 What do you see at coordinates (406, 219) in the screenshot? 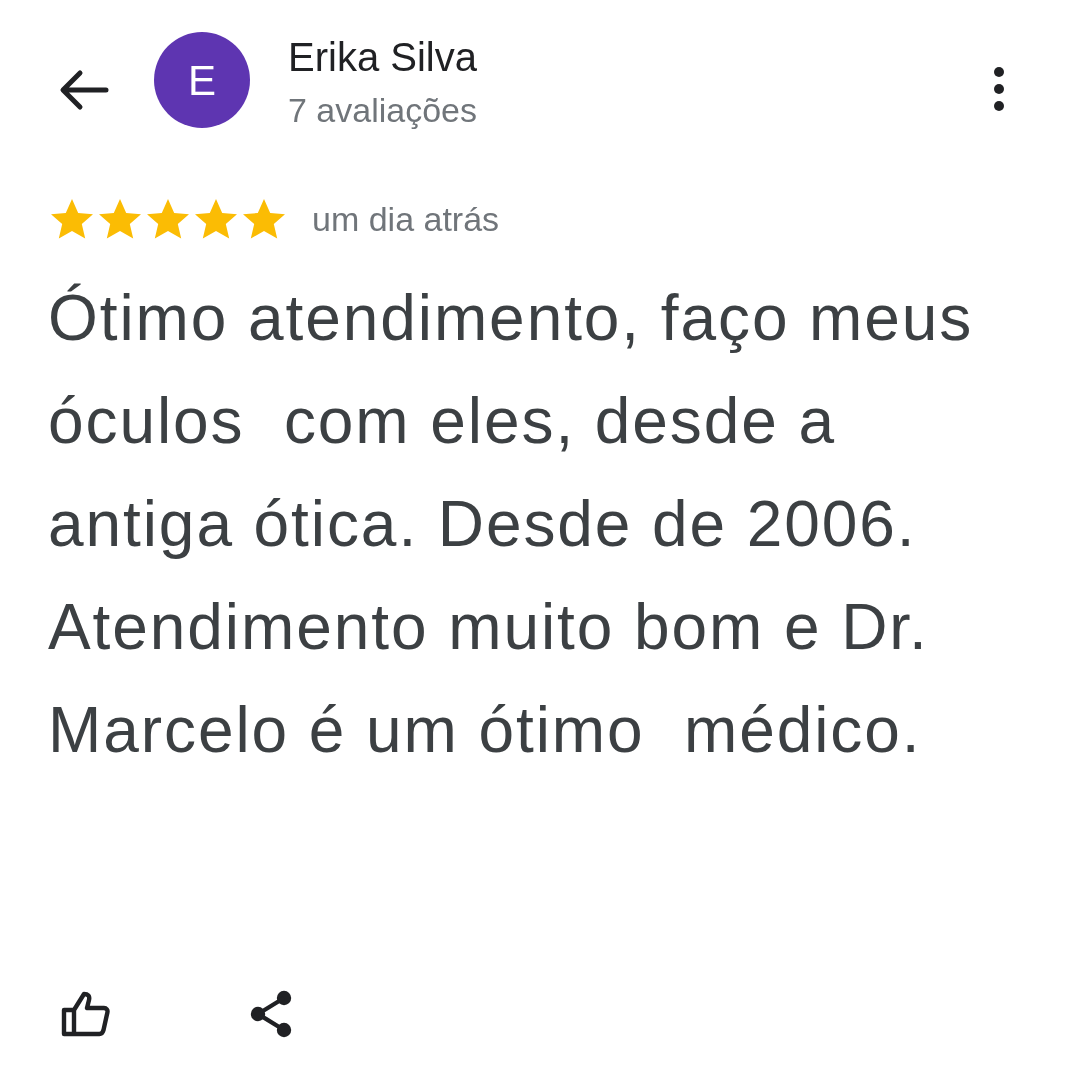
I see `review-time: um dia atrás` at bounding box center [406, 219].